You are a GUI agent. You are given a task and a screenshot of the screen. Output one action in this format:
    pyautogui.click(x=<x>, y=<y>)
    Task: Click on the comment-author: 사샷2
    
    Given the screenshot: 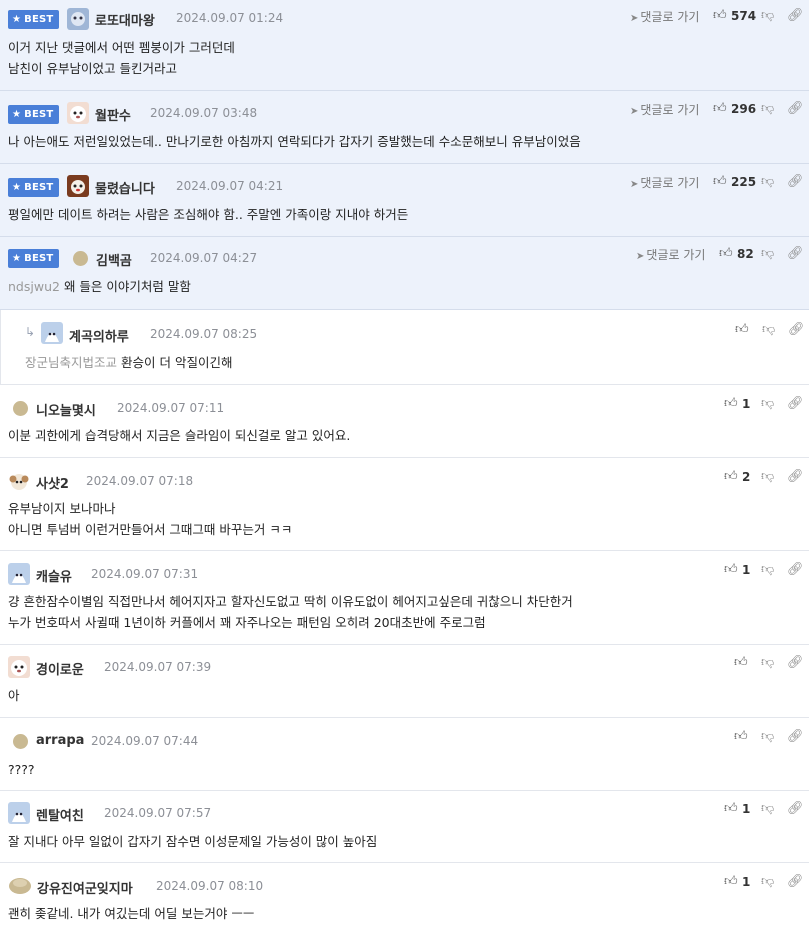 What is the action you would take?
    pyautogui.click(x=52, y=482)
    